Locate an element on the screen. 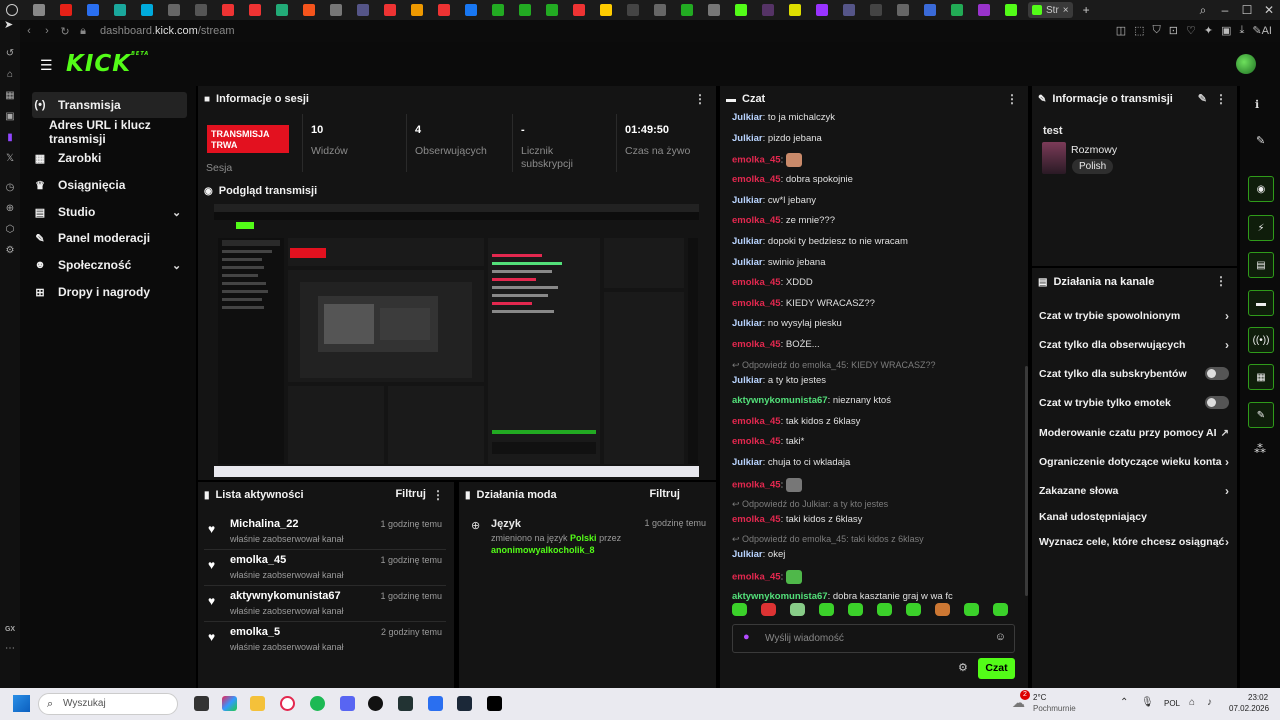  ai-button: ✎AI is located at coordinates (1262, 30).